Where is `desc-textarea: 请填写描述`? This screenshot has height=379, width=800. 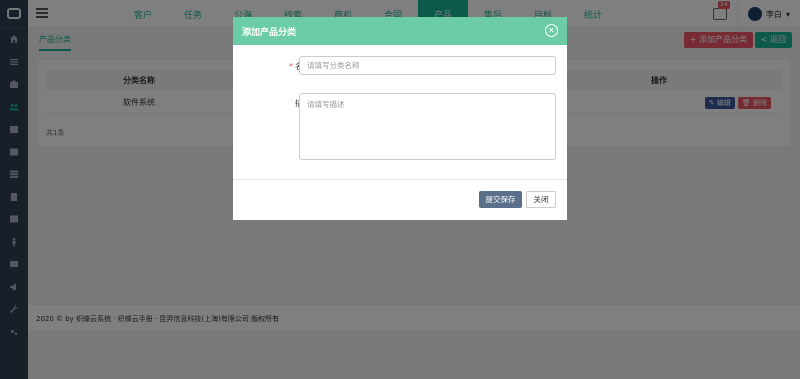
desc-textarea: 请填写描述 is located at coordinates (427, 126).